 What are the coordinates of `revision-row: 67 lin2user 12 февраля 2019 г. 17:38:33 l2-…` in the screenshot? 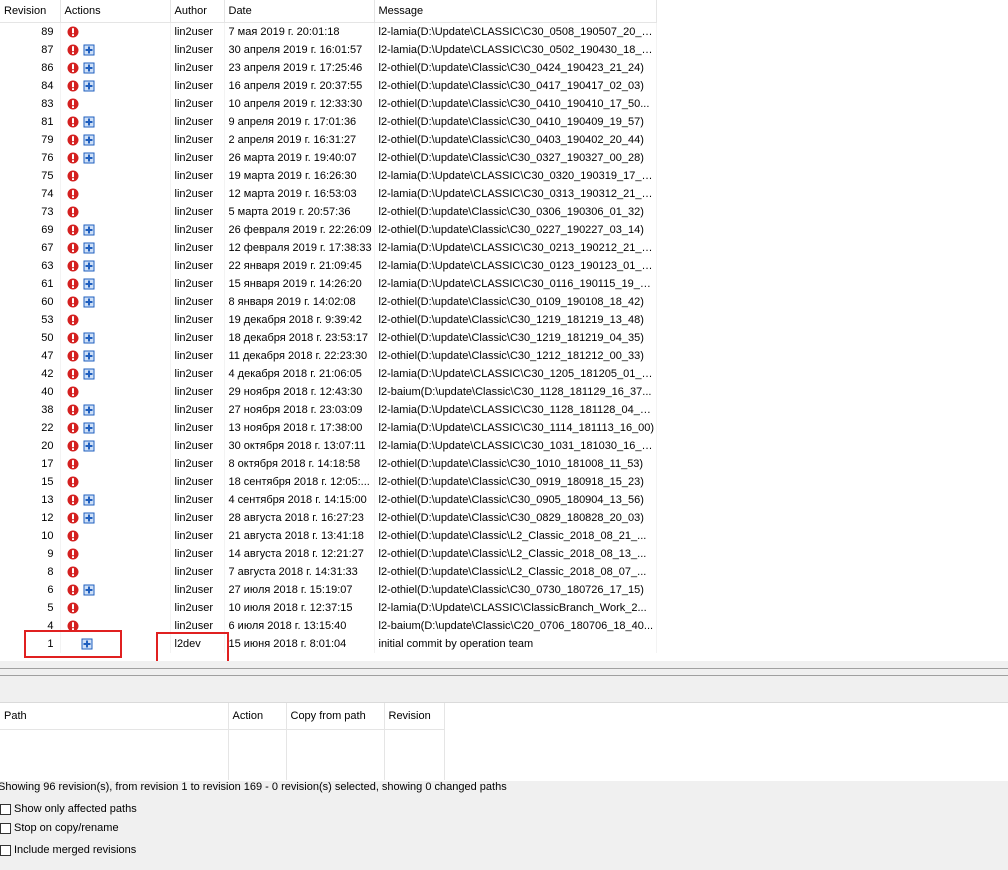 It's located at (328, 248).